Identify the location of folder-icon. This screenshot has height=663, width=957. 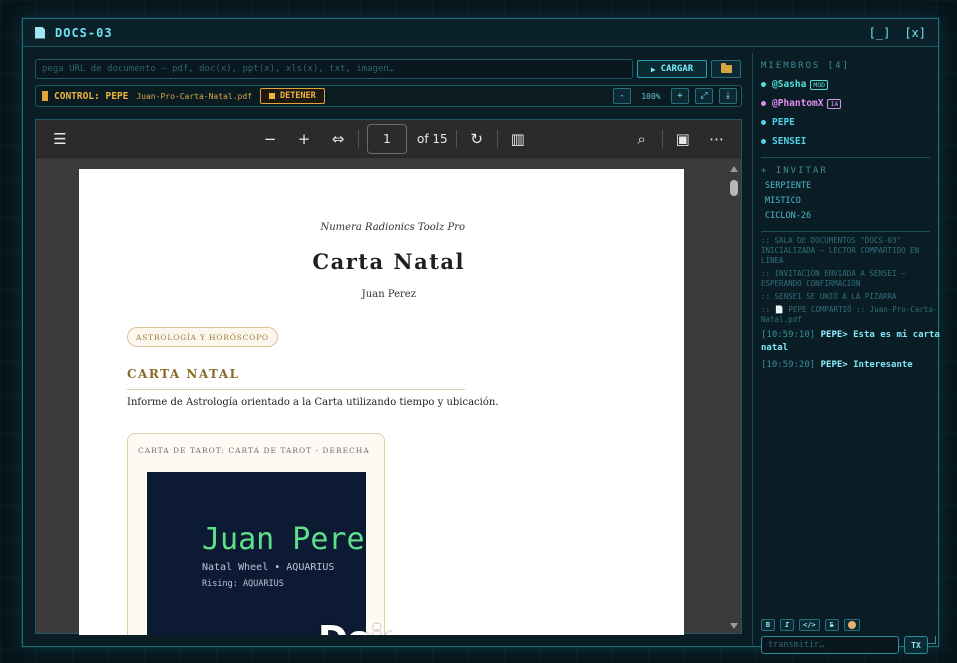
(726, 68).